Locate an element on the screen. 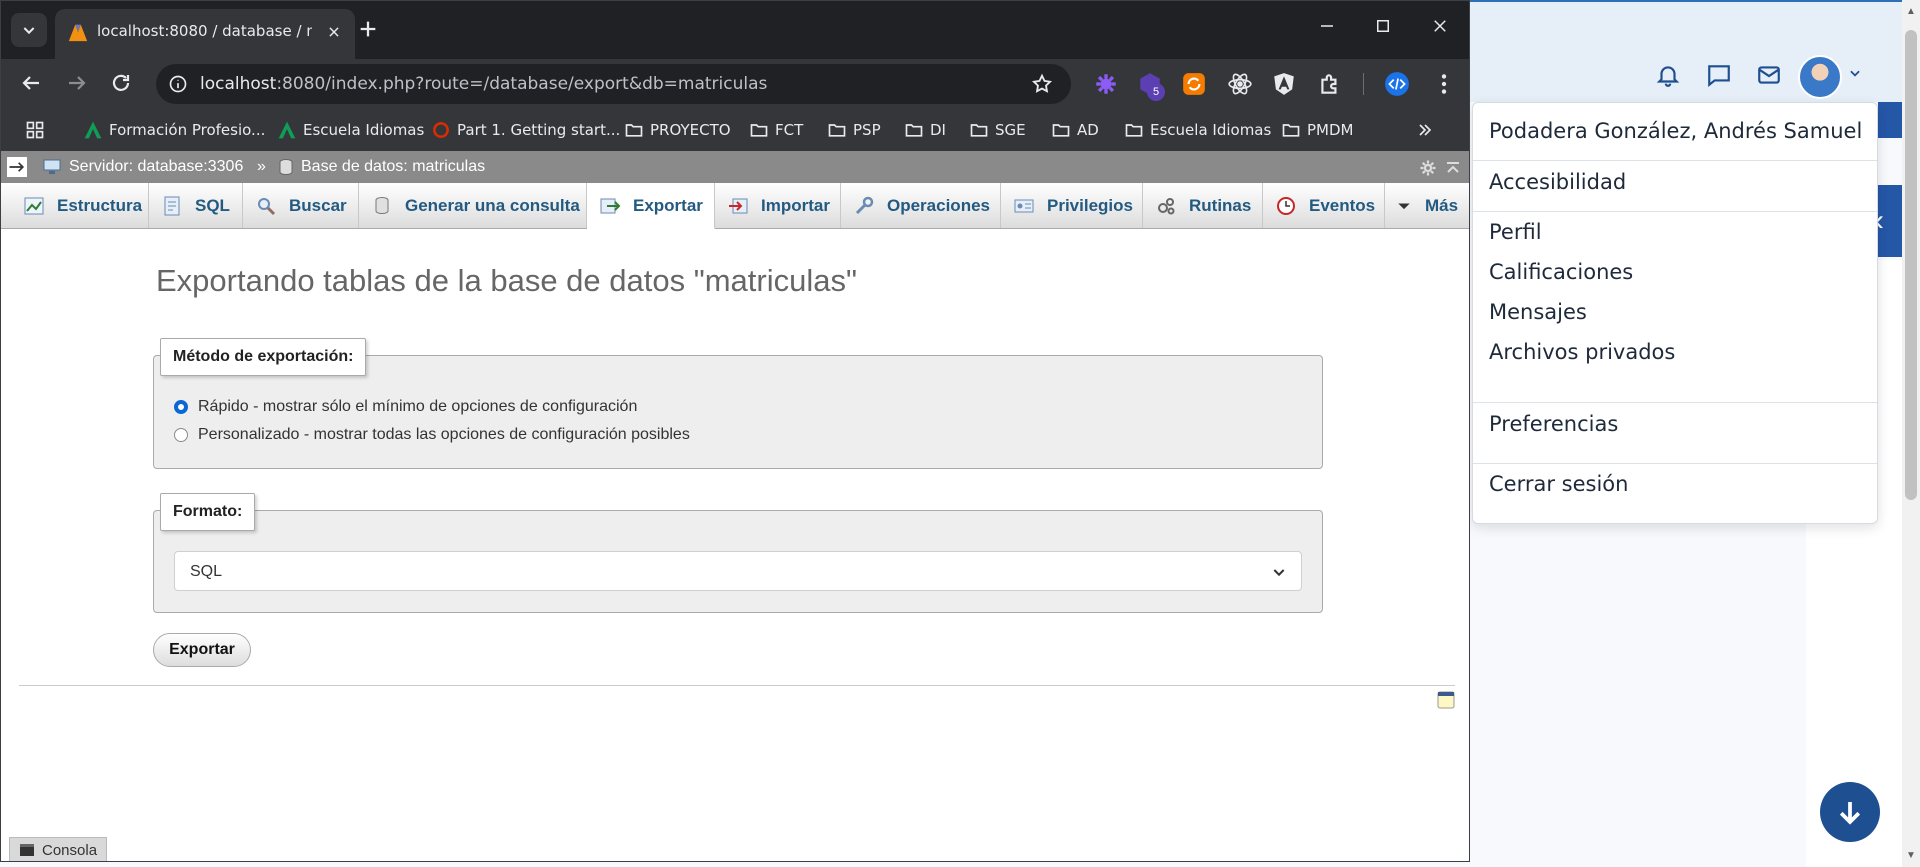 This screenshot has width=1920, height=867. bookmark-item: Escuela Idiomas is located at coordinates (350, 130).